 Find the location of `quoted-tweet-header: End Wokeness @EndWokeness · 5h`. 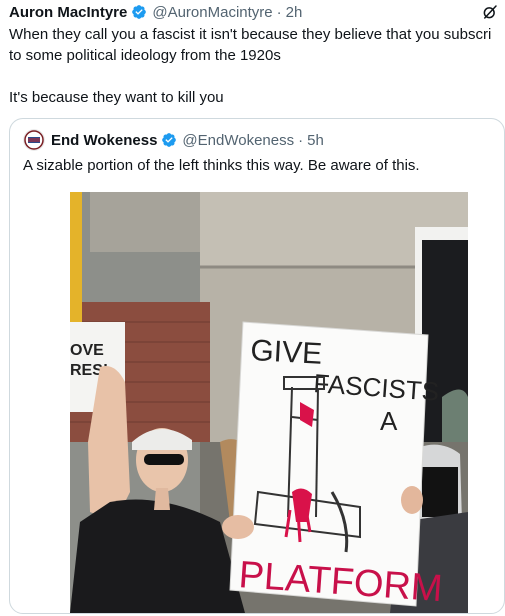

quoted-tweet-header: End Wokeness @EndWokeness · 5h is located at coordinates (173, 140).